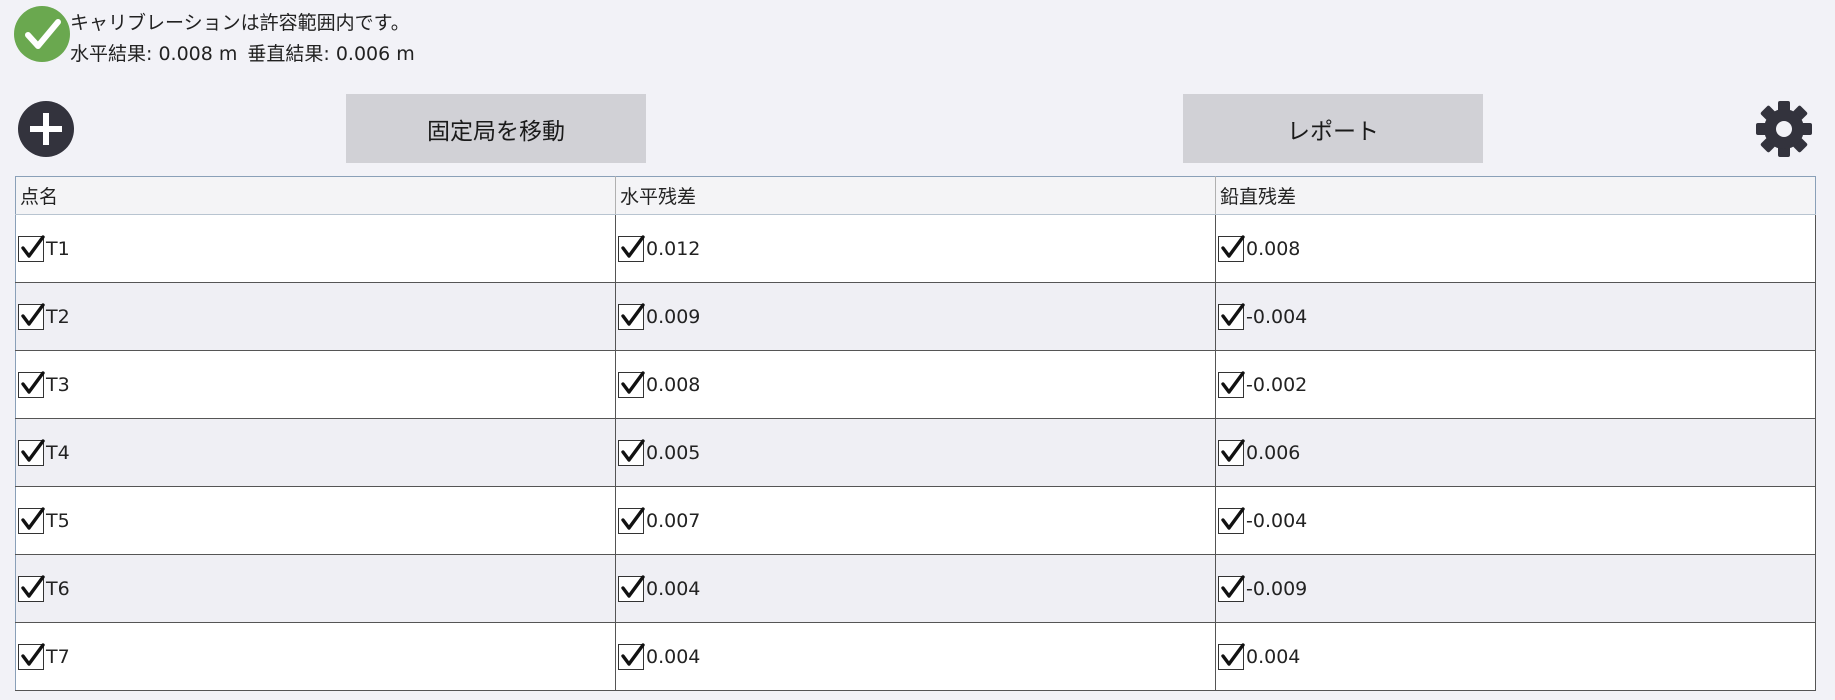 This screenshot has height=700, width=1835. Describe the element at coordinates (315, 384) in the screenshot. I see `cell-point-name: T3` at that location.